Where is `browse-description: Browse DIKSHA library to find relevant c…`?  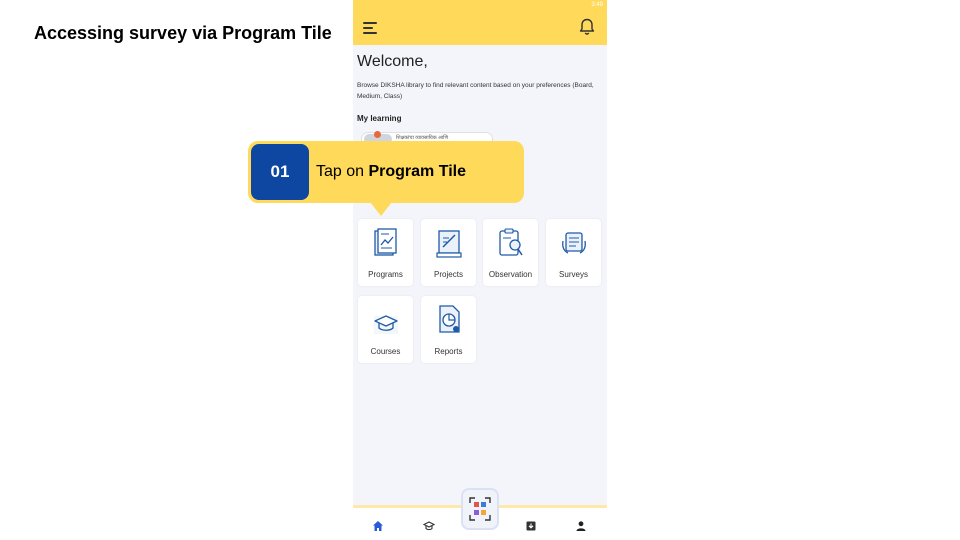
browse-description: Browse DIKSHA library to find relevant c… is located at coordinates (475, 91).